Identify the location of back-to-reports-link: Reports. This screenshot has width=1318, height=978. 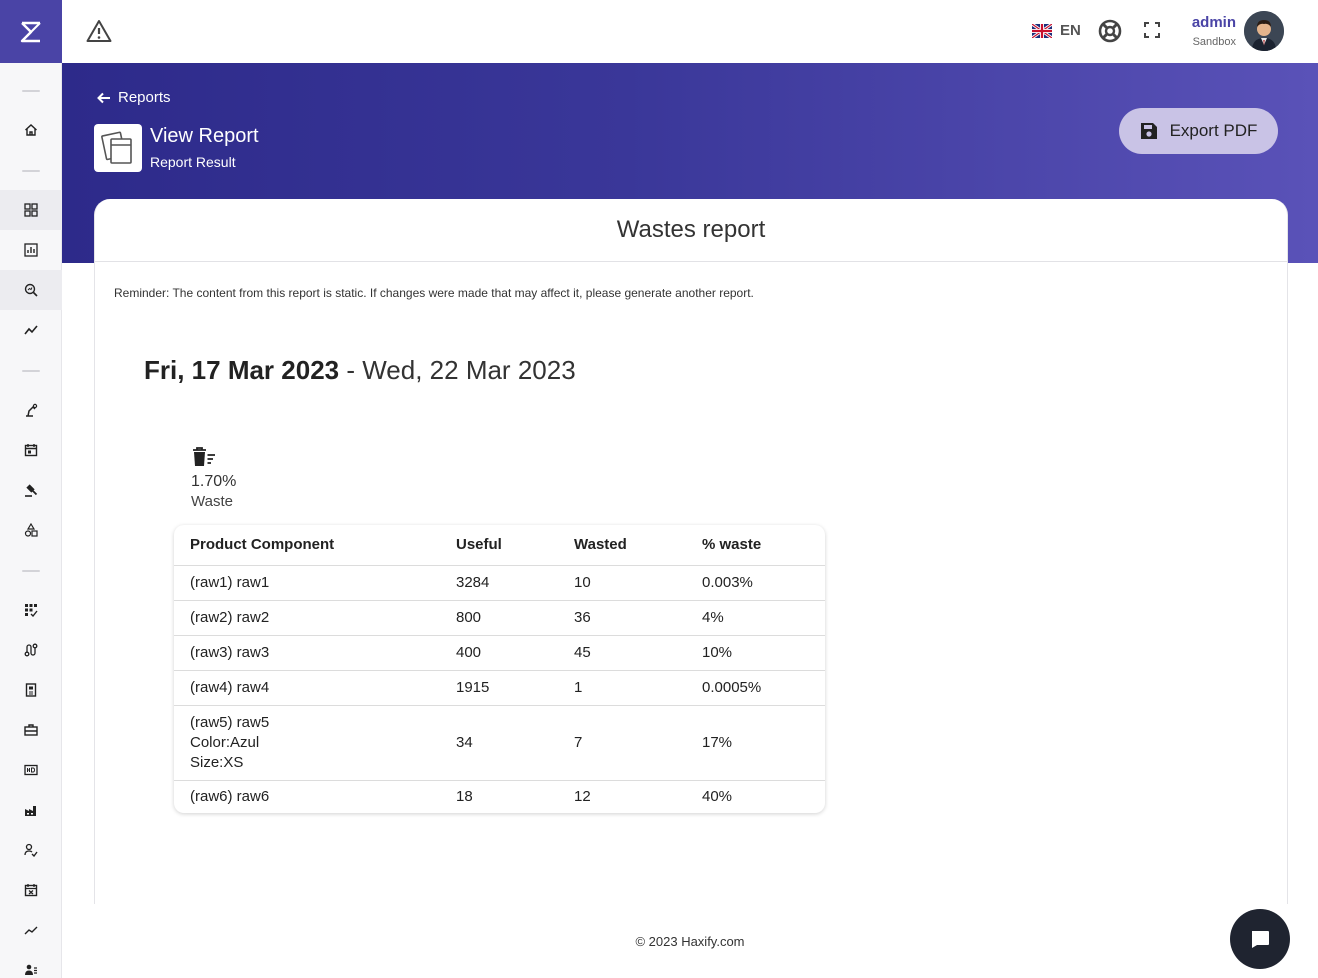
(133, 97).